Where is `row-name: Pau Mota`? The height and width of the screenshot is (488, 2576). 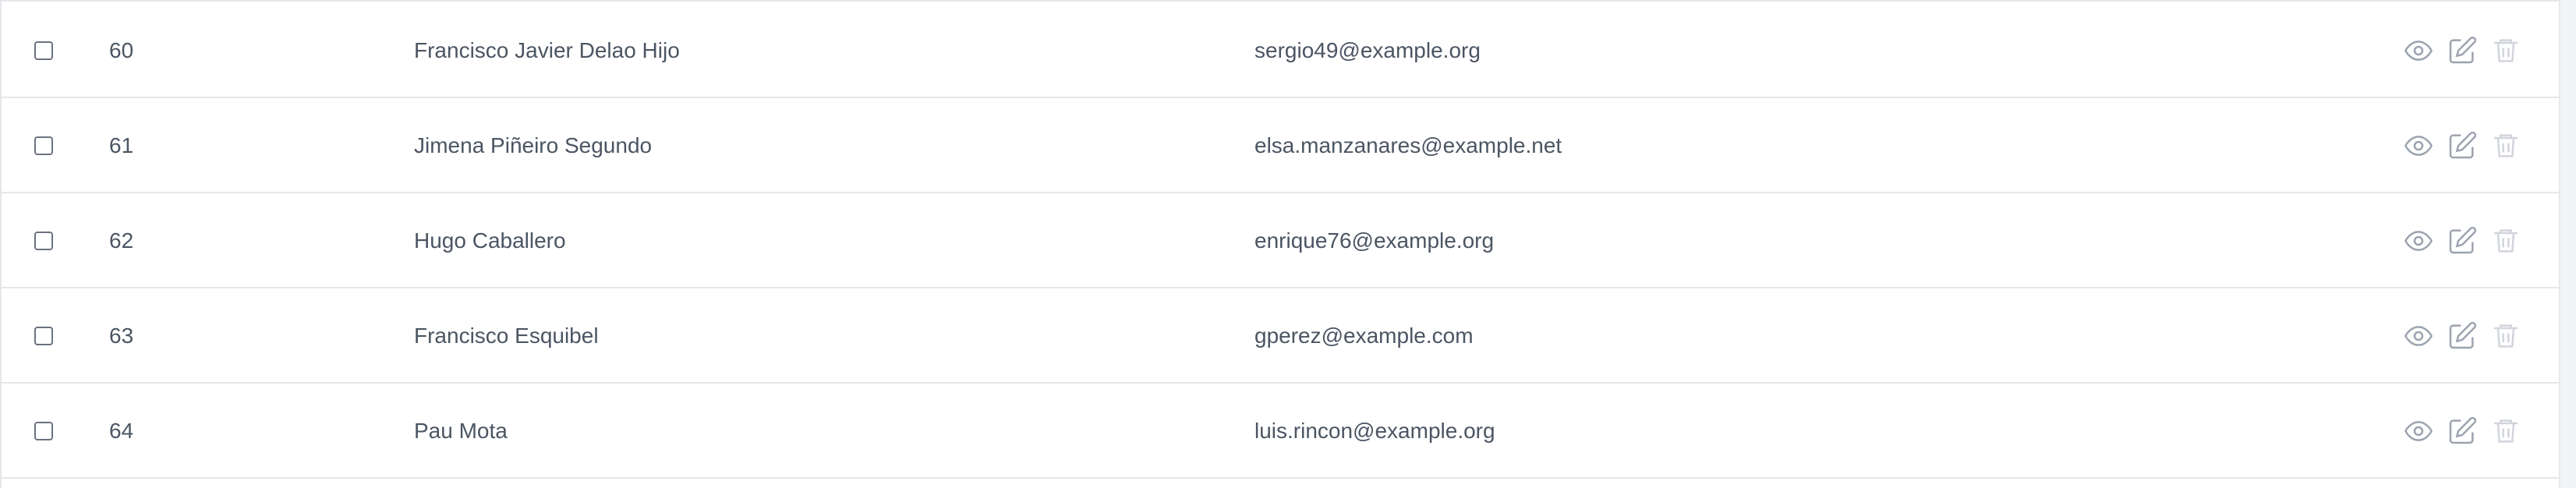
row-name: Pau Mota is located at coordinates (461, 431).